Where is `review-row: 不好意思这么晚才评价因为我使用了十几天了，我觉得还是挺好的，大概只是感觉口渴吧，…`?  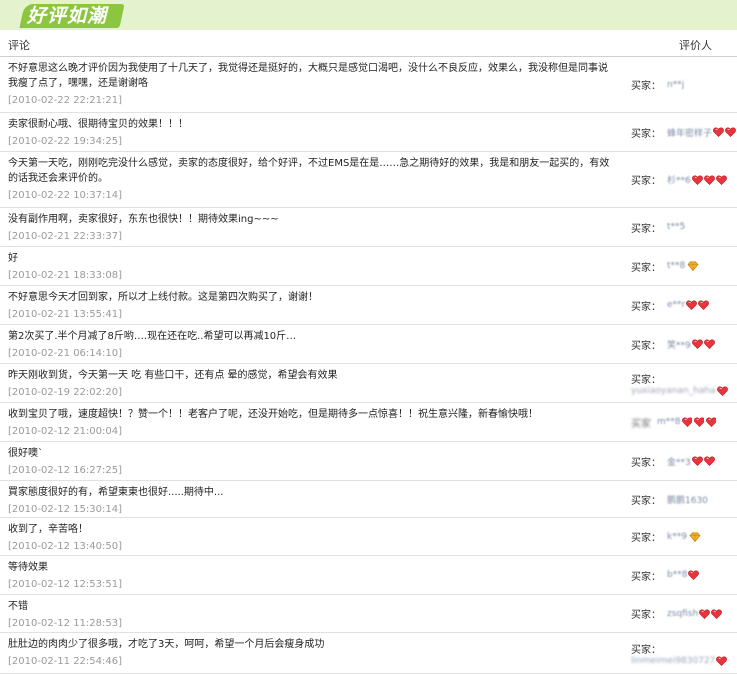 review-row: 不好意思这么晚才评价因为我使用了十几天了，我觉得还是挺好的，大概只是感觉口渴吧，… is located at coordinates (368, 85).